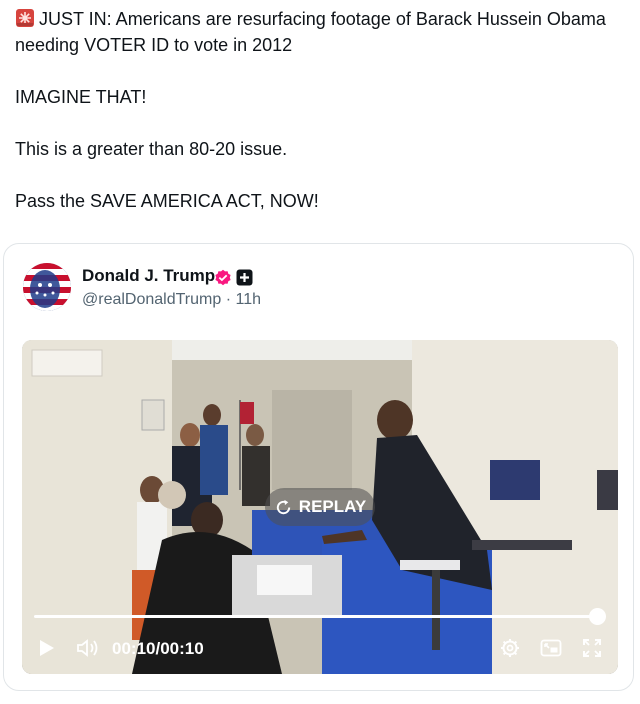 The width and height of the screenshot is (640, 704). I want to click on verified-badge-icon, so click(223, 277).